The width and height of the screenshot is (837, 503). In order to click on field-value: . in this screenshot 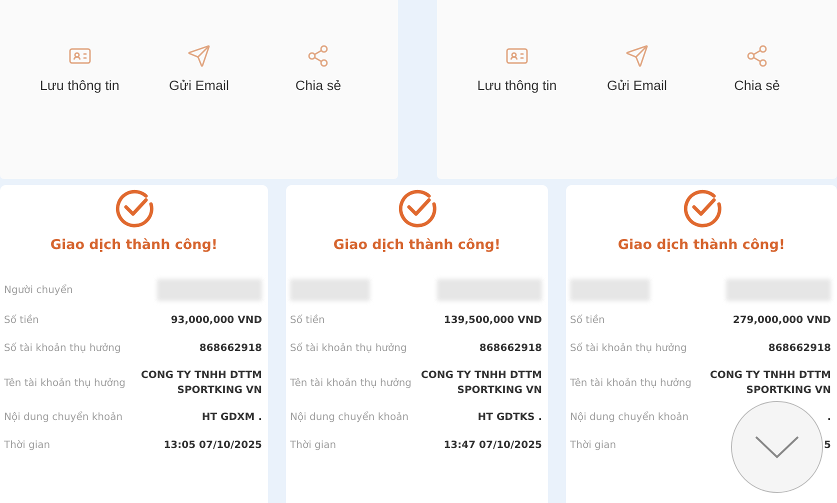, I will do `click(829, 418)`.